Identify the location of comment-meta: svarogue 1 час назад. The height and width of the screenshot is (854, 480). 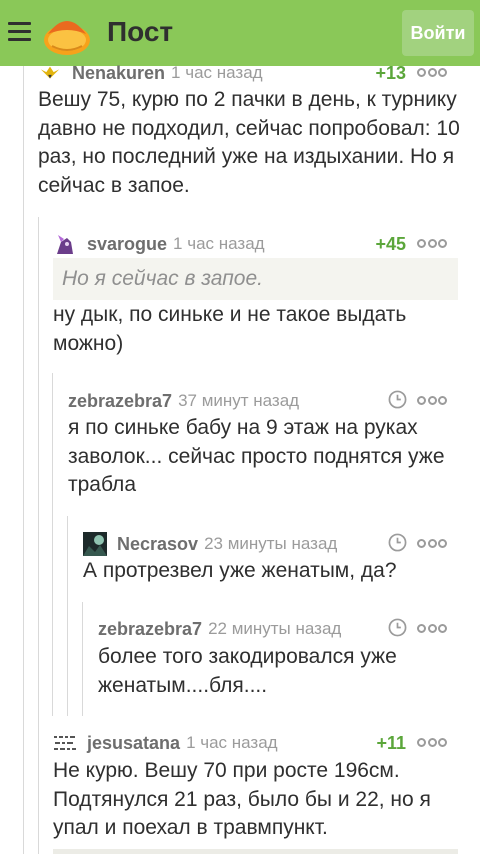
(159, 244).